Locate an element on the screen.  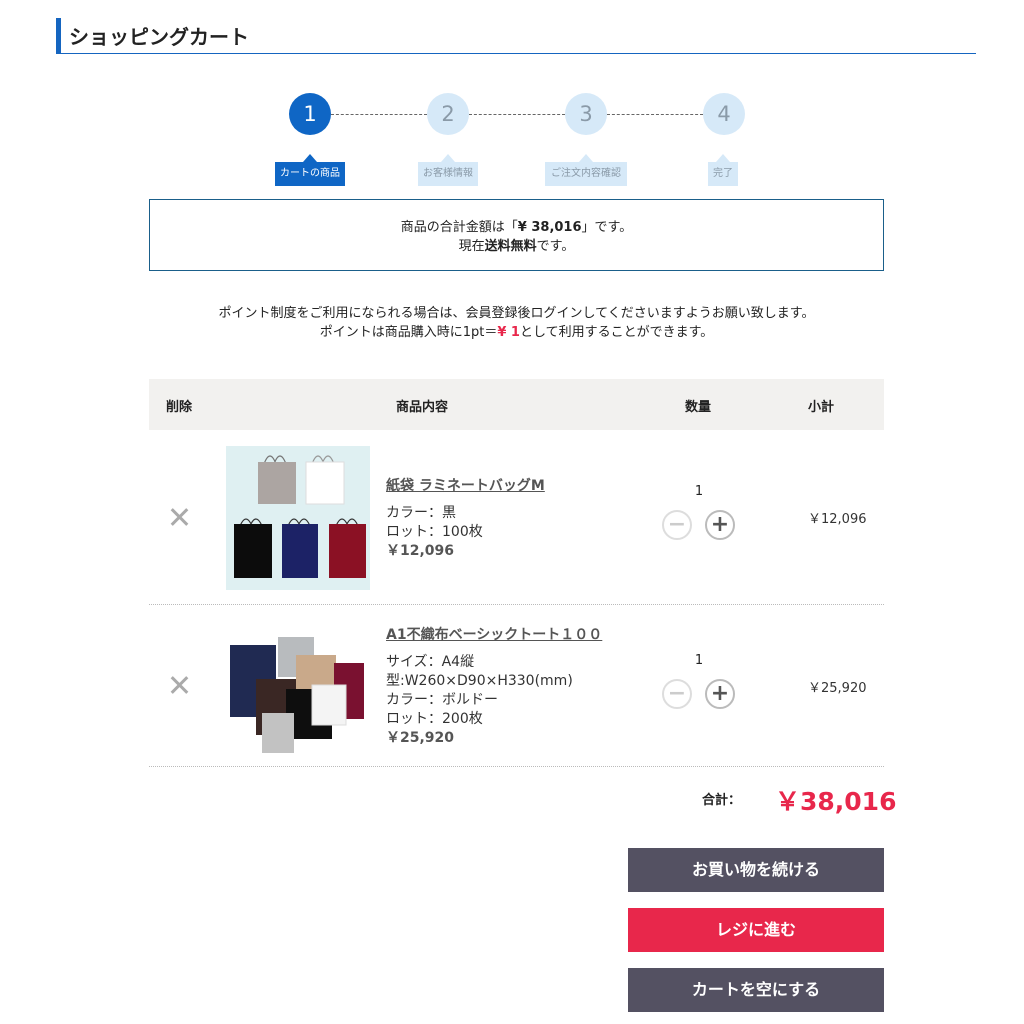
product-detail: 型:W260×D90×H330(mm) is located at coordinates (479, 681).